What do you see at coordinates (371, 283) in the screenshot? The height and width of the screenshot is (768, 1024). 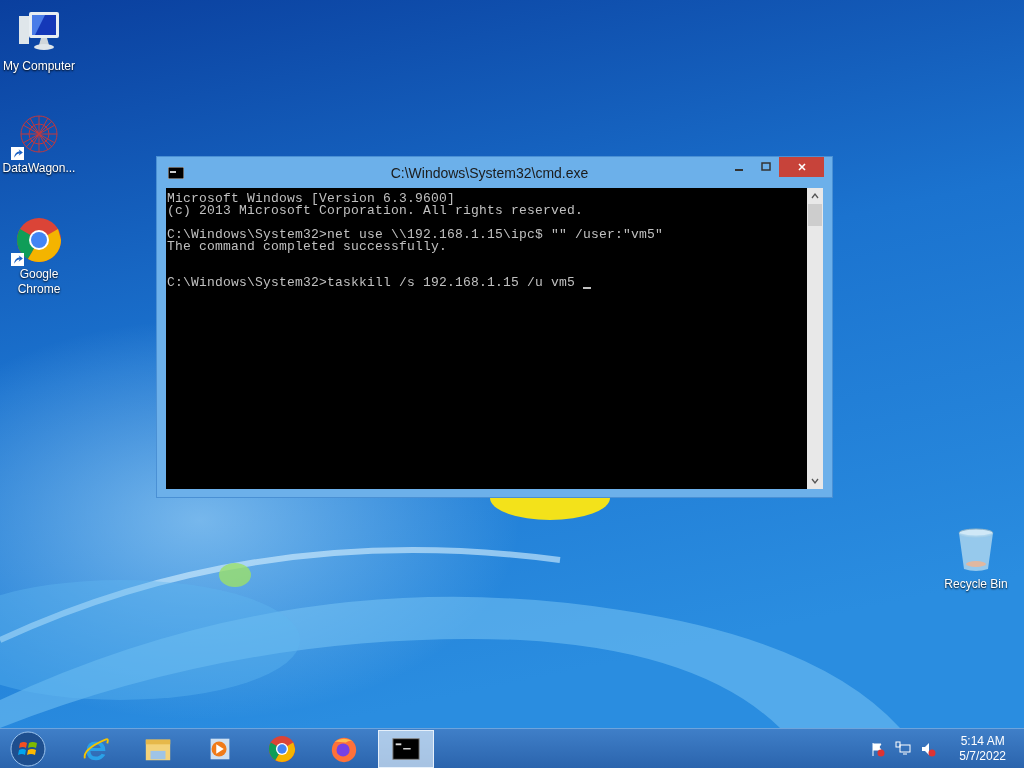 I see `console-line: C:\Windows\System32>taskkill /s 192.168.1.15 /u vm5` at bounding box center [371, 283].